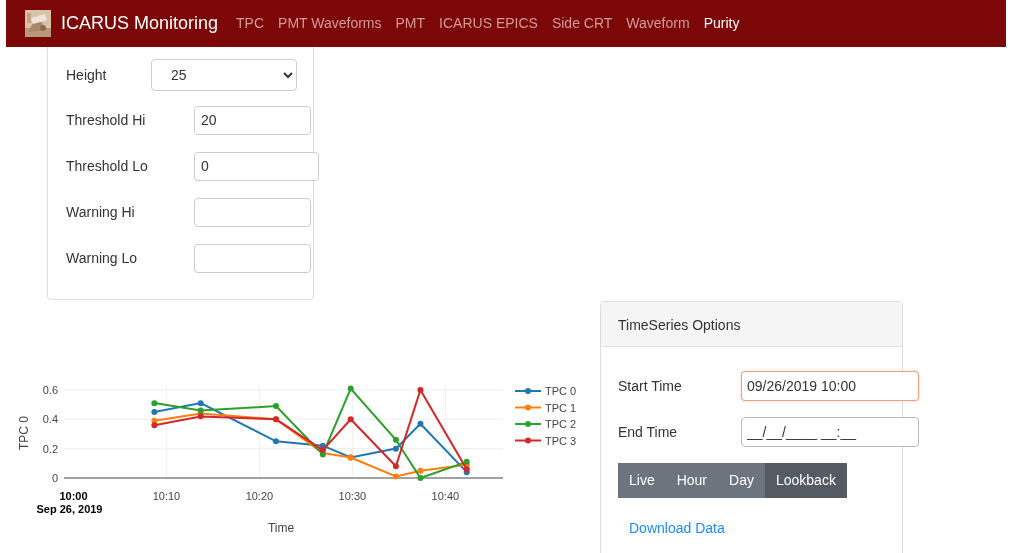  What do you see at coordinates (352, 496) in the screenshot?
I see `tick-label: 10:30` at bounding box center [352, 496].